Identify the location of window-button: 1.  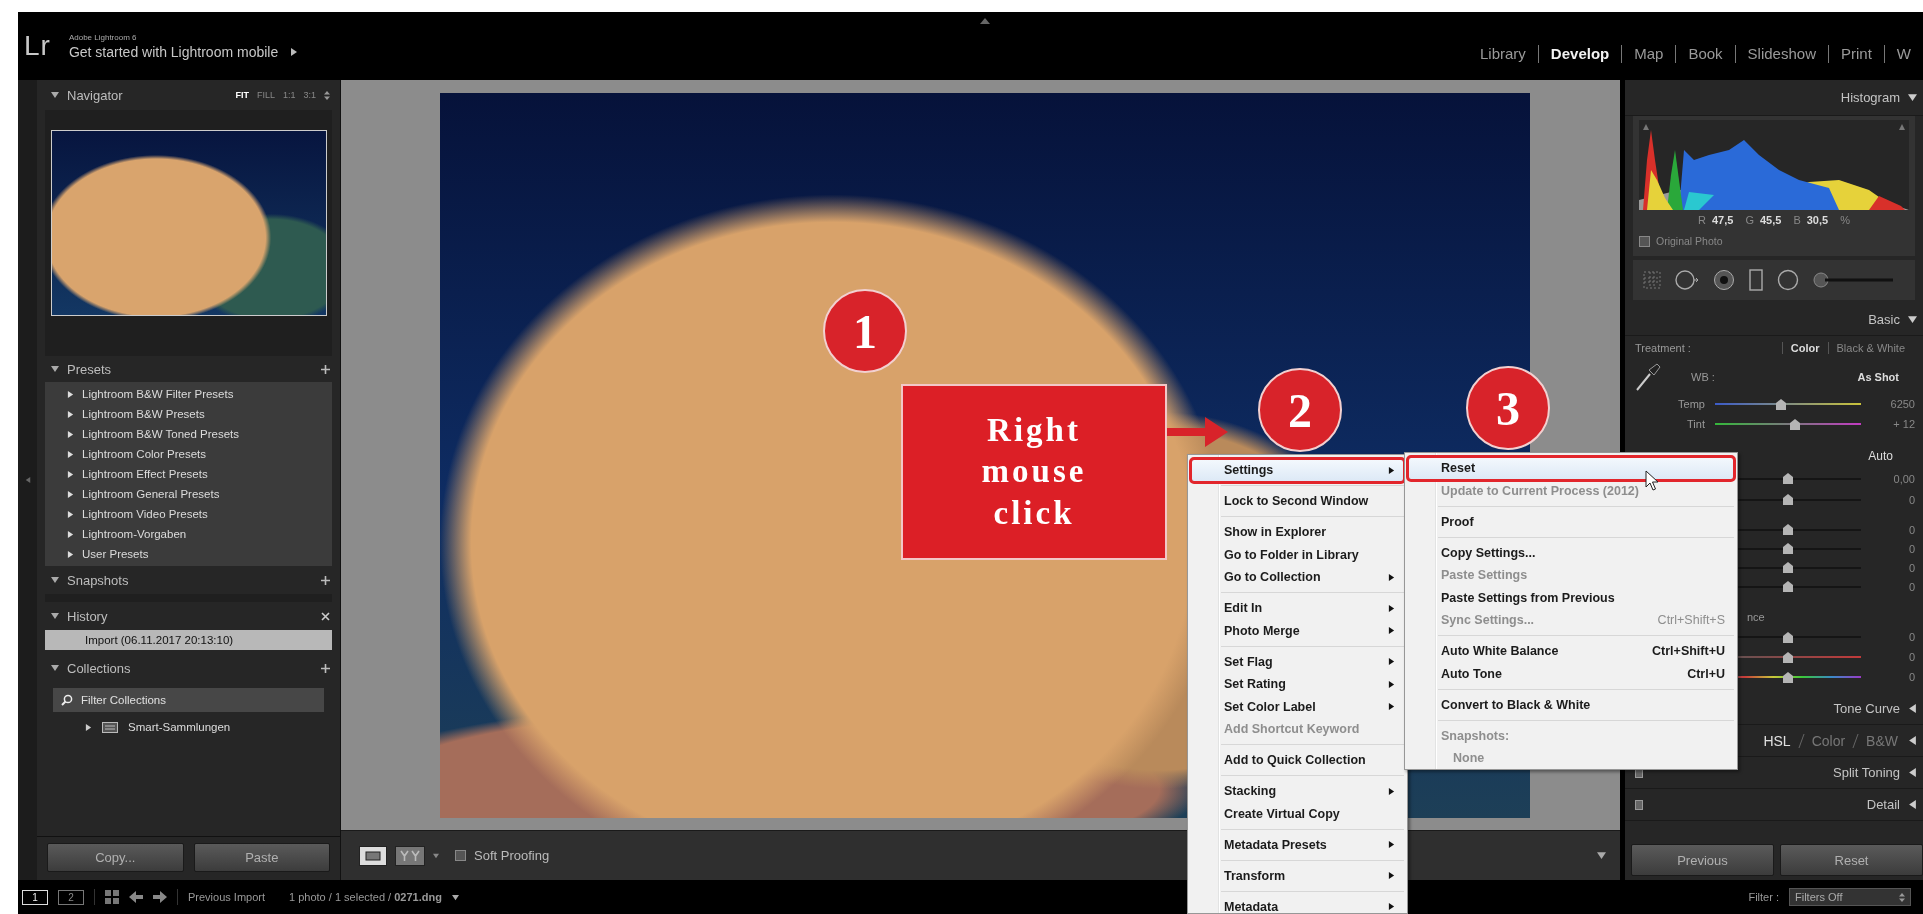
(35, 897).